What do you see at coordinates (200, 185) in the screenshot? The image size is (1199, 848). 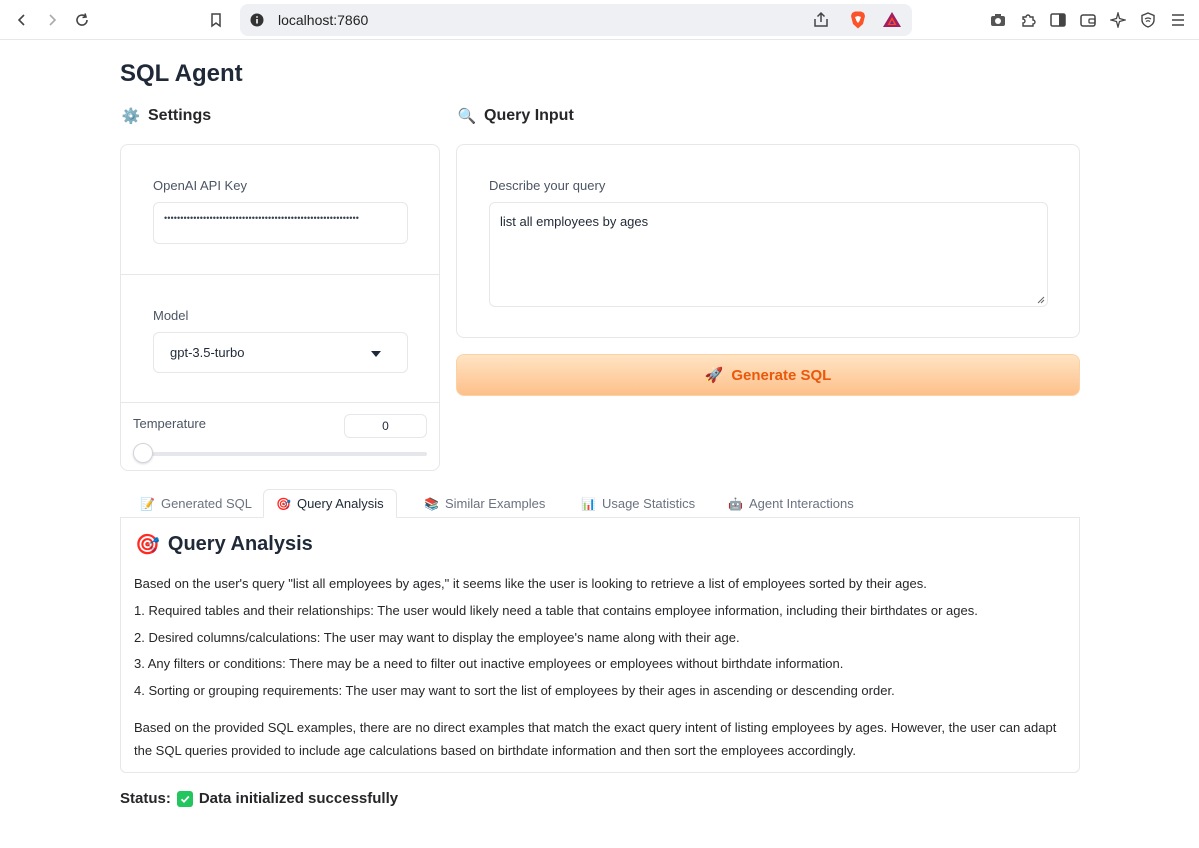 I see `api-key-label: OpenAI API Key` at bounding box center [200, 185].